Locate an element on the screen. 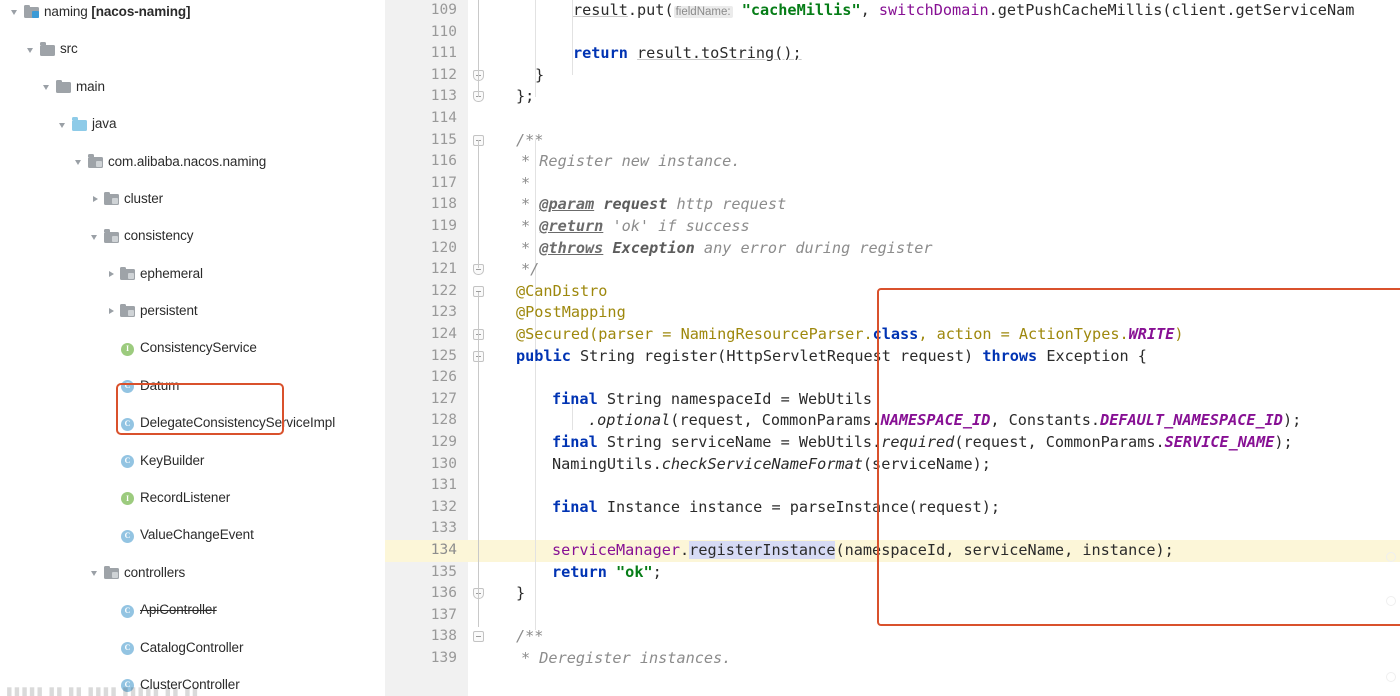 Image resolution: width=1400 pixels, height=696 pixels. tool-window-bottom-strip: ▮▮▮▮▮ ▮▮ ▮▮ ▮▮▮▮ ▮▮▮▮▮ ▮▮ ▮▮ is located at coordinates (192, 691).